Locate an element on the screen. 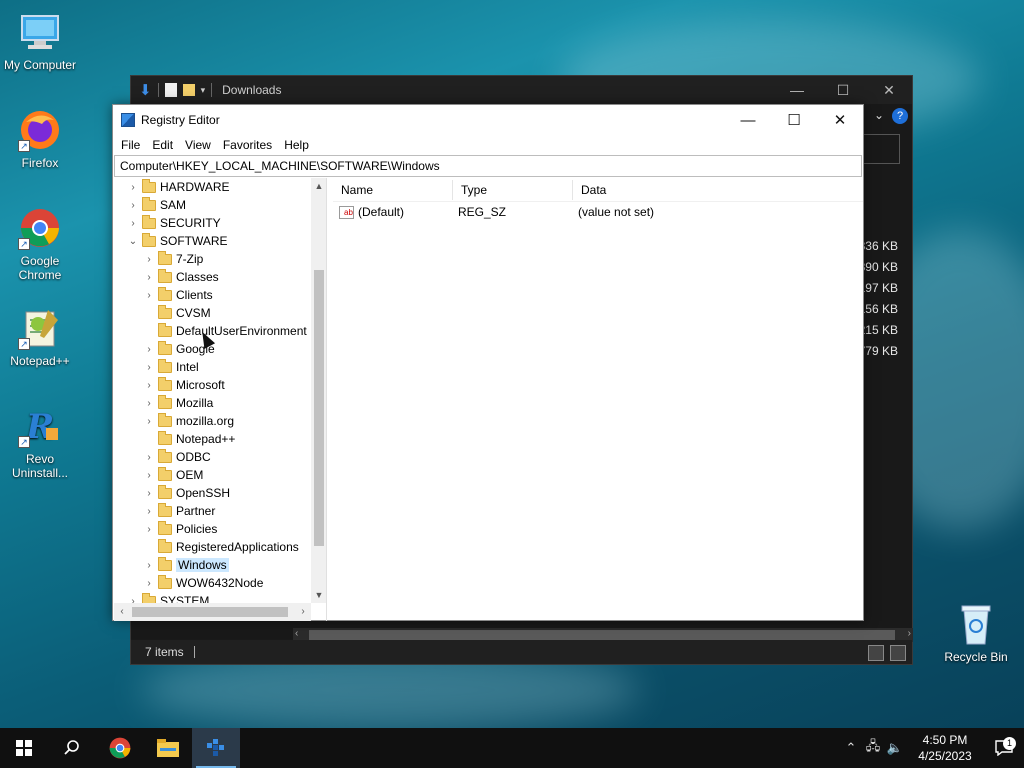 This screenshot has height=768, width=1024. tree-item: › Intel is located at coordinates (170, 367).